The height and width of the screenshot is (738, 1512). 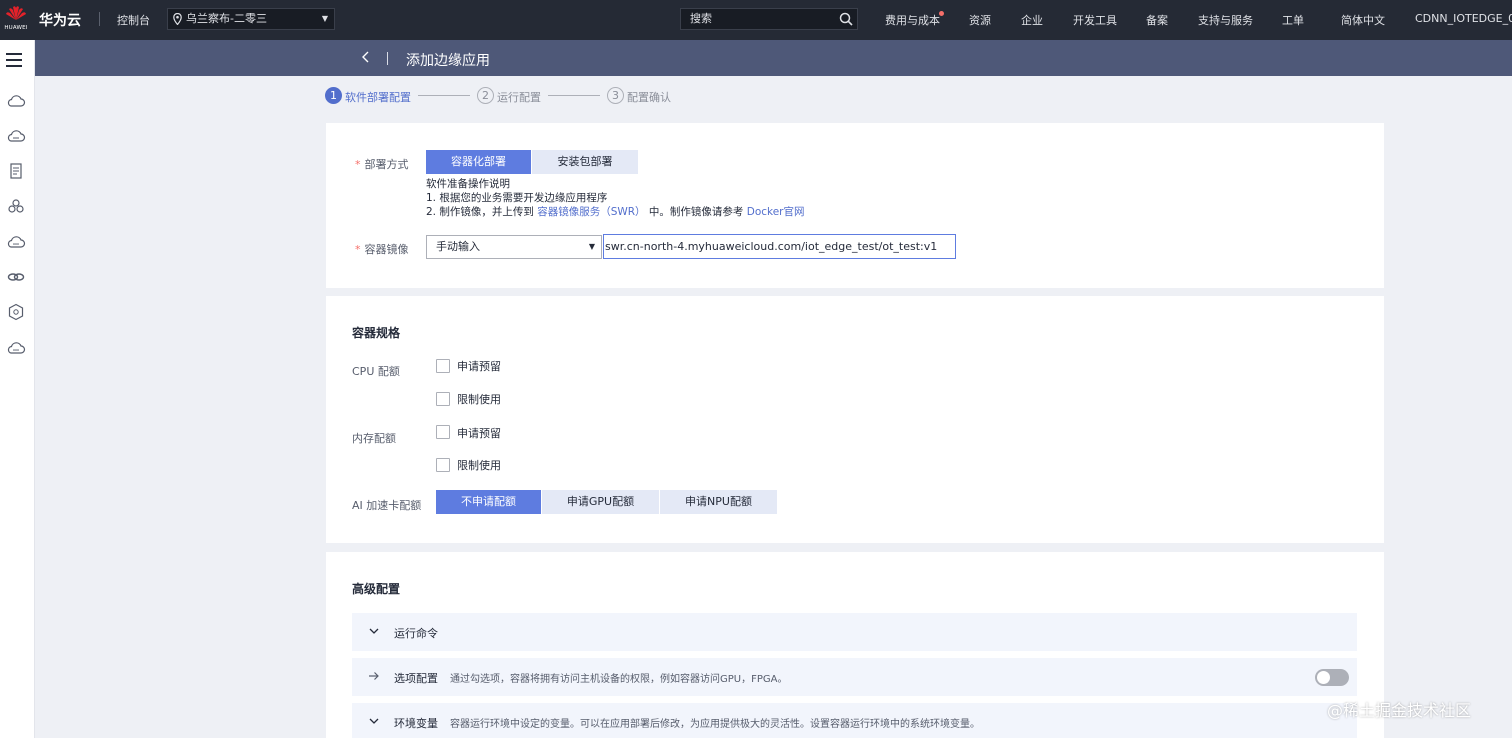 I want to click on cpu-quota-label: CPU 配额, so click(x=376, y=371).